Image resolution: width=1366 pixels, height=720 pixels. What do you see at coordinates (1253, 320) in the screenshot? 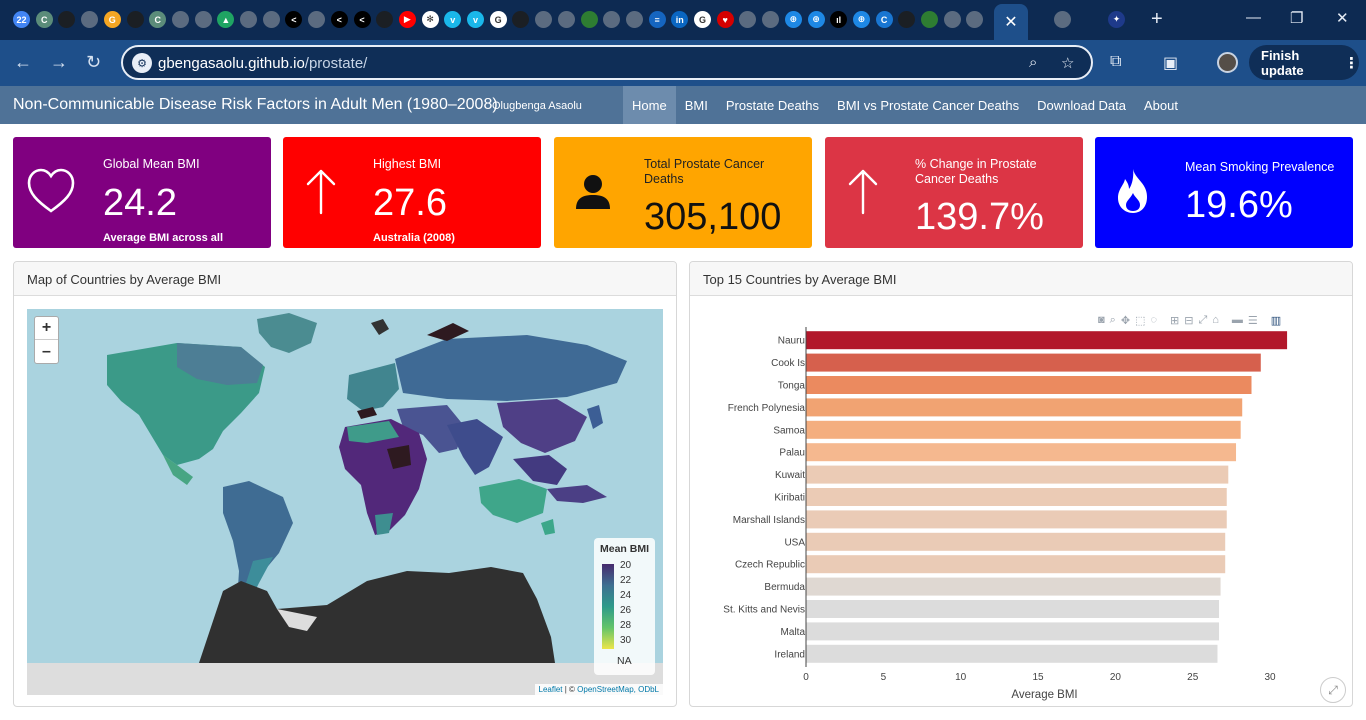
I see `compare-hover-icon: ☰` at bounding box center [1253, 320].